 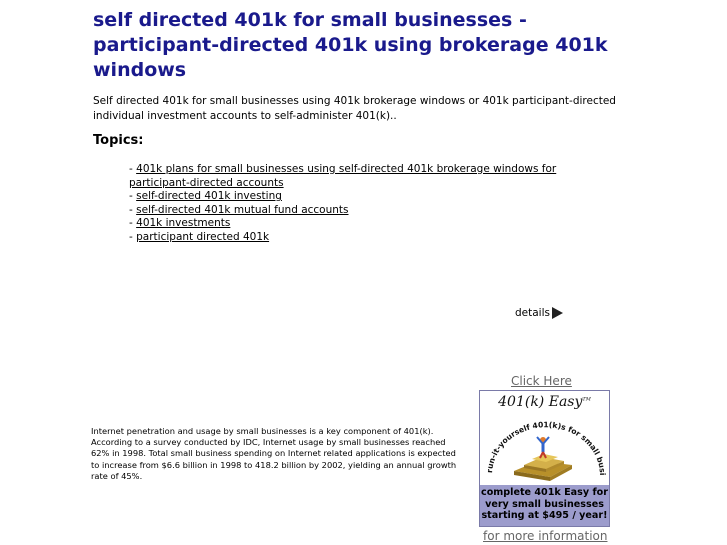 What do you see at coordinates (354, 224) in the screenshot?
I see `topic-item: - 401k investments` at bounding box center [354, 224].